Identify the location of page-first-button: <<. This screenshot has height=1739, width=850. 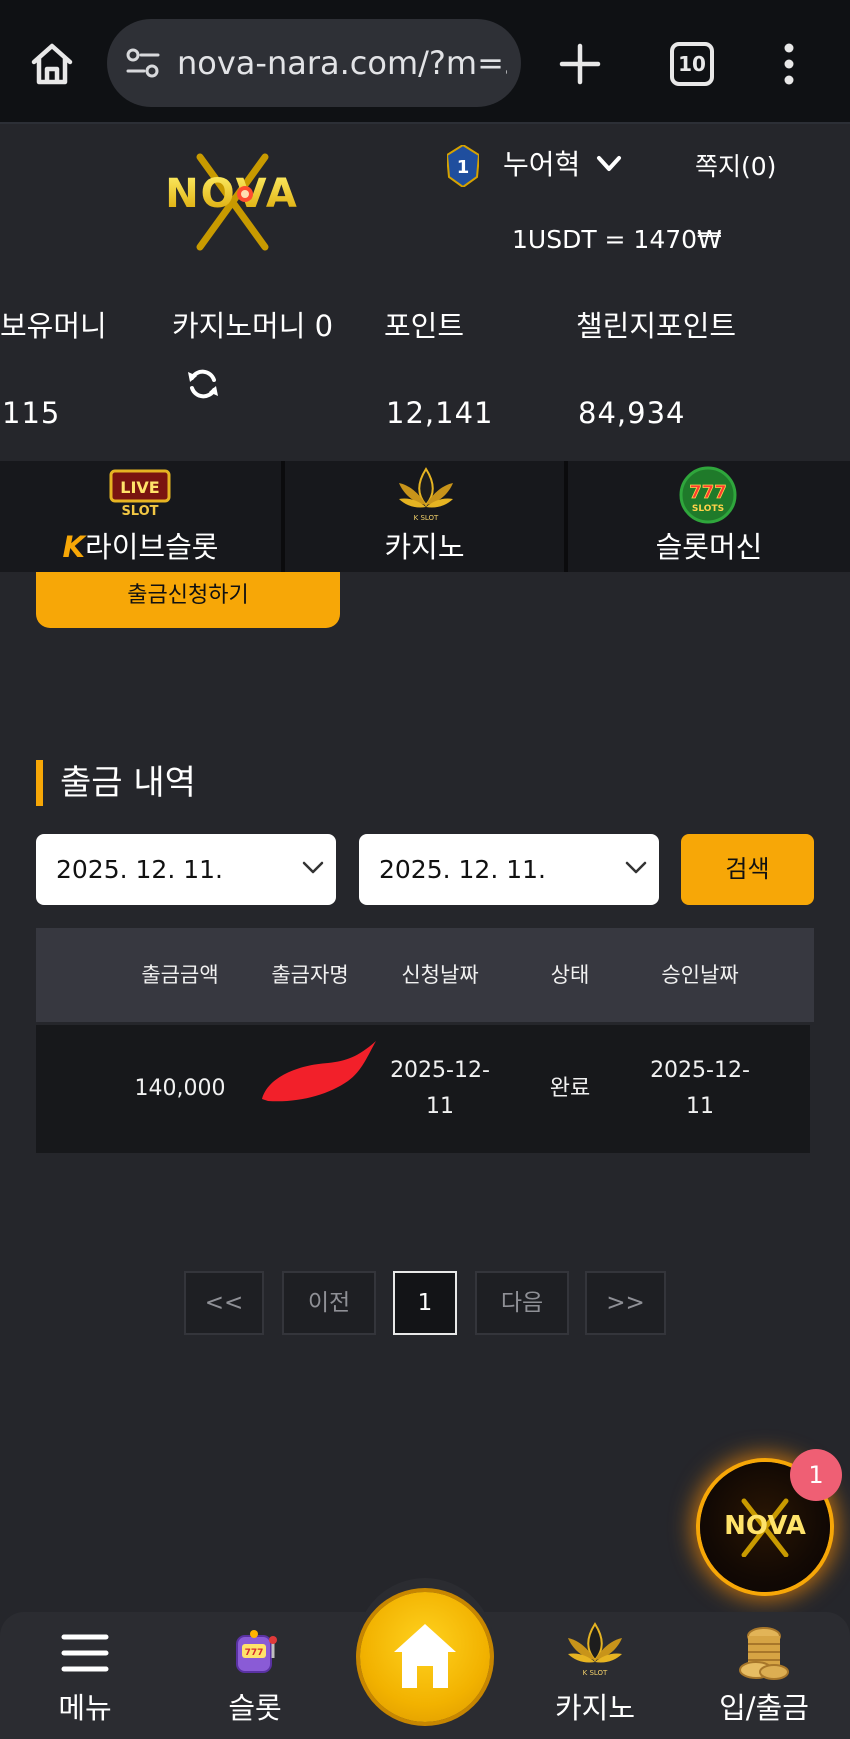
(224, 1303).